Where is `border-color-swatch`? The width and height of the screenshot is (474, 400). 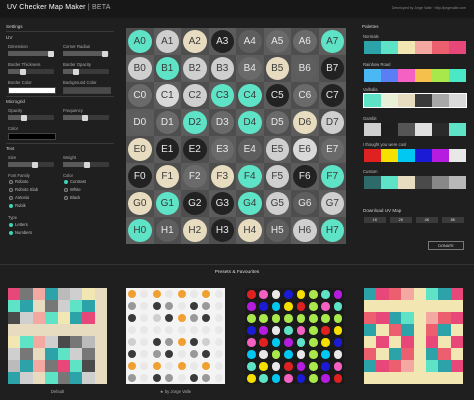
border-color-swatch is located at coordinates (32, 90).